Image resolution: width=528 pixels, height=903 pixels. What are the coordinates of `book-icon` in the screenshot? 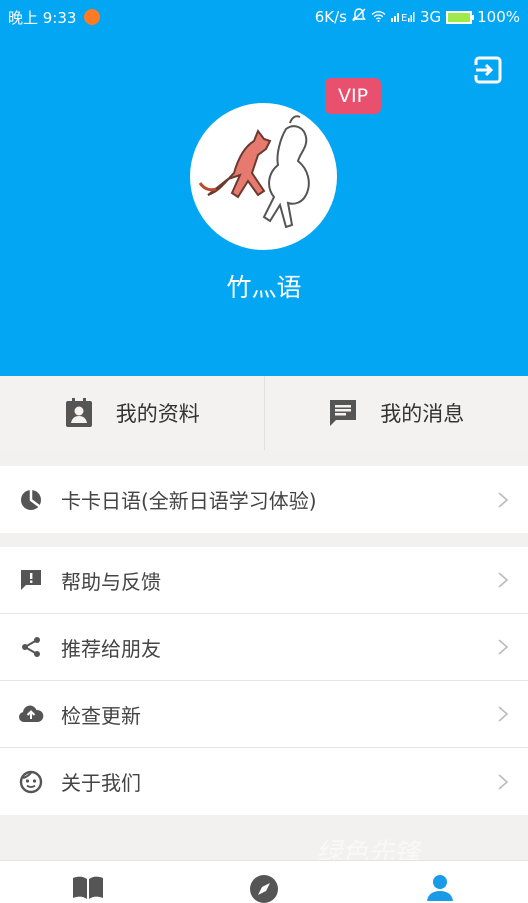 It's located at (88, 887).